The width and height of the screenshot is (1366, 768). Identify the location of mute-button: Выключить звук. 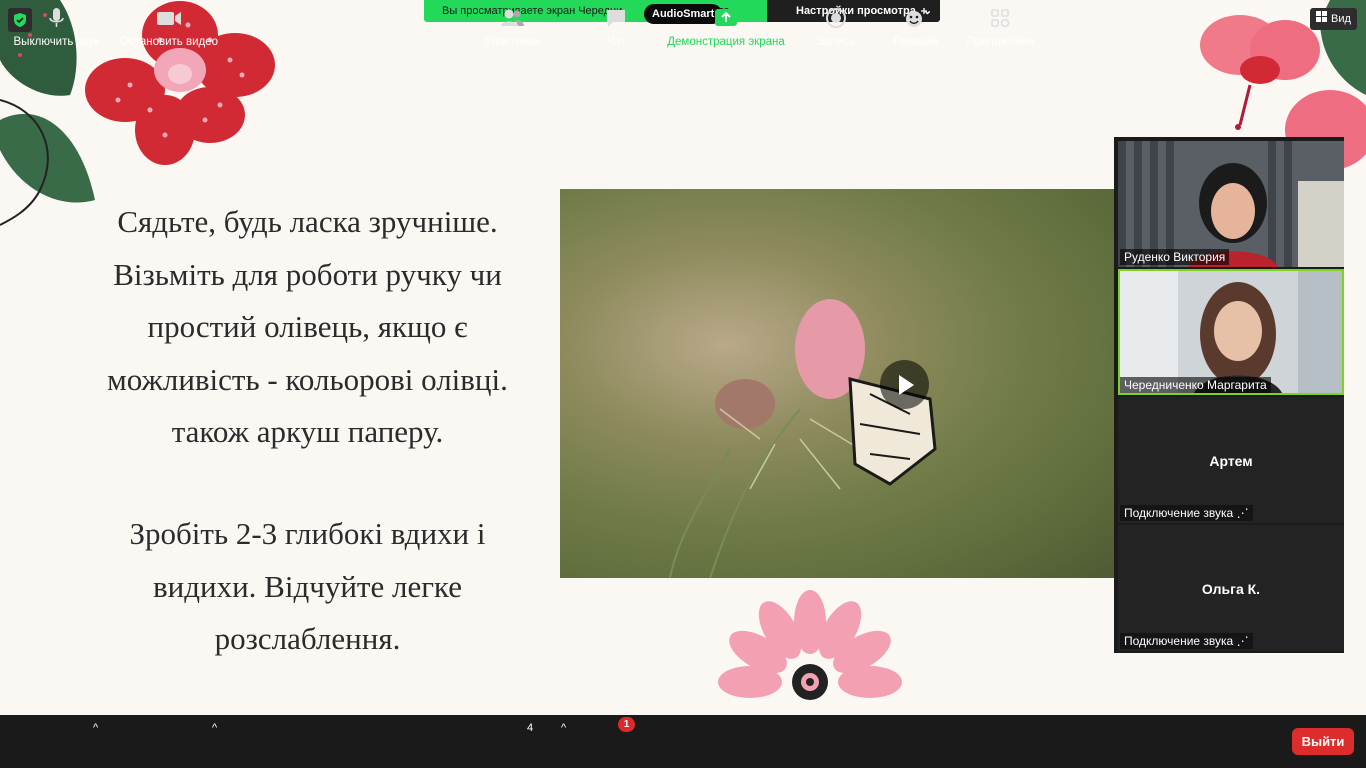
(56, 28).